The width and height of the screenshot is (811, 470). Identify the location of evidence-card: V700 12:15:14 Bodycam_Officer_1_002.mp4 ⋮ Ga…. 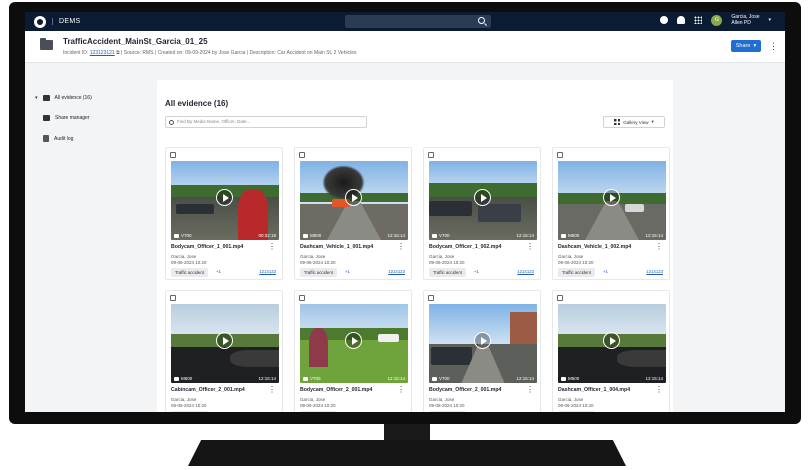
(482, 213).